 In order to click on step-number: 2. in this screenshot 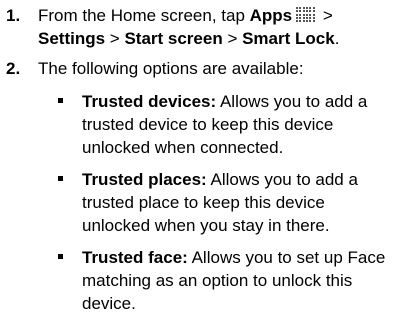, I will do `click(13, 68)`.